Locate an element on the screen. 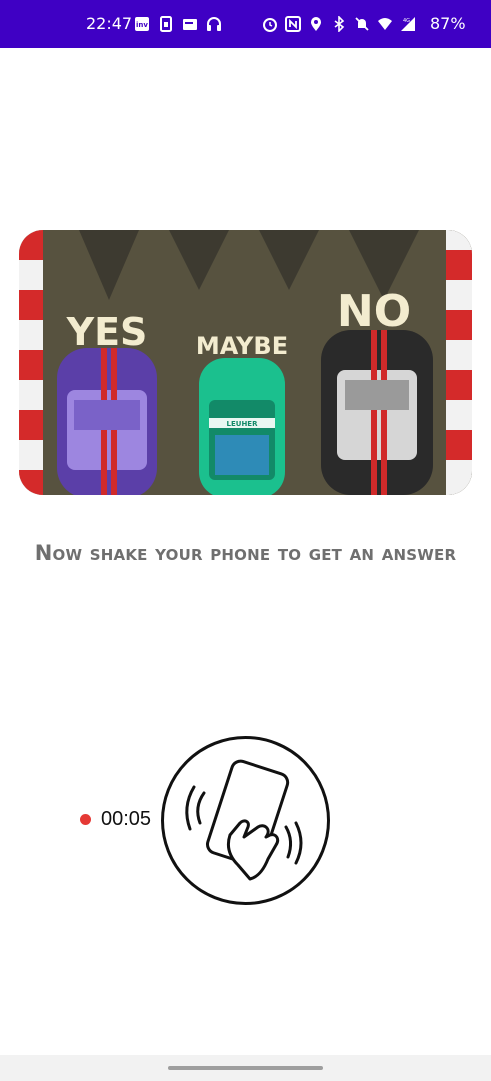  shake-phone-icon is located at coordinates (245, 820).